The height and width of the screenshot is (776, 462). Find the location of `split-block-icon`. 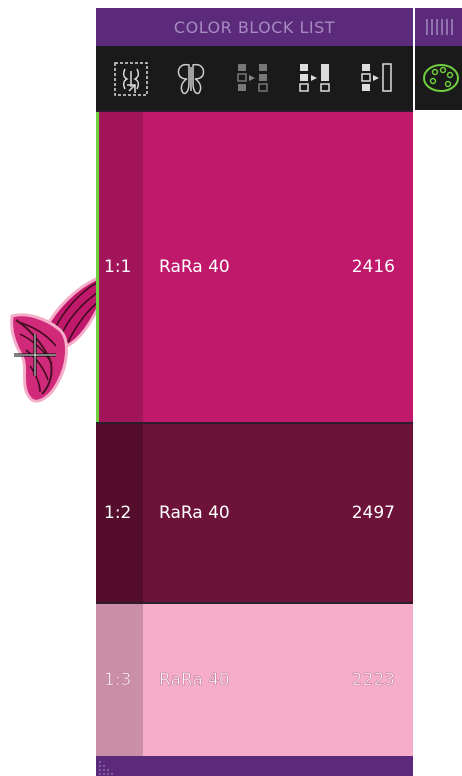

split-block-icon is located at coordinates (376, 77).